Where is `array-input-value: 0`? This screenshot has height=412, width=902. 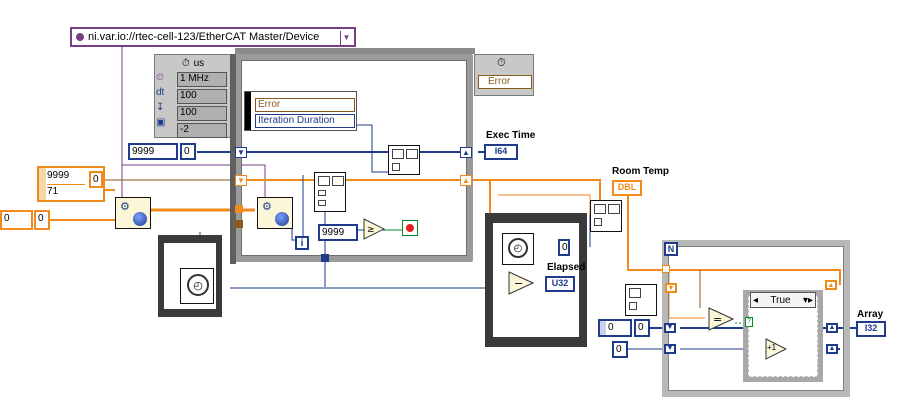 array-input-value: 0 is located at coordinates (642, 328).